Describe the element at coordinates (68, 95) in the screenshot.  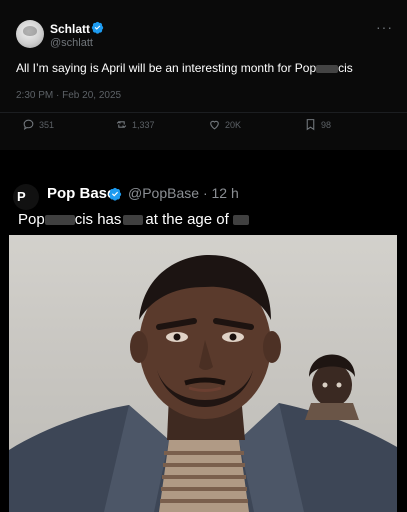
I see `tweet-timestamp: 2:30 PM · Feb 20, 2025` at that location.